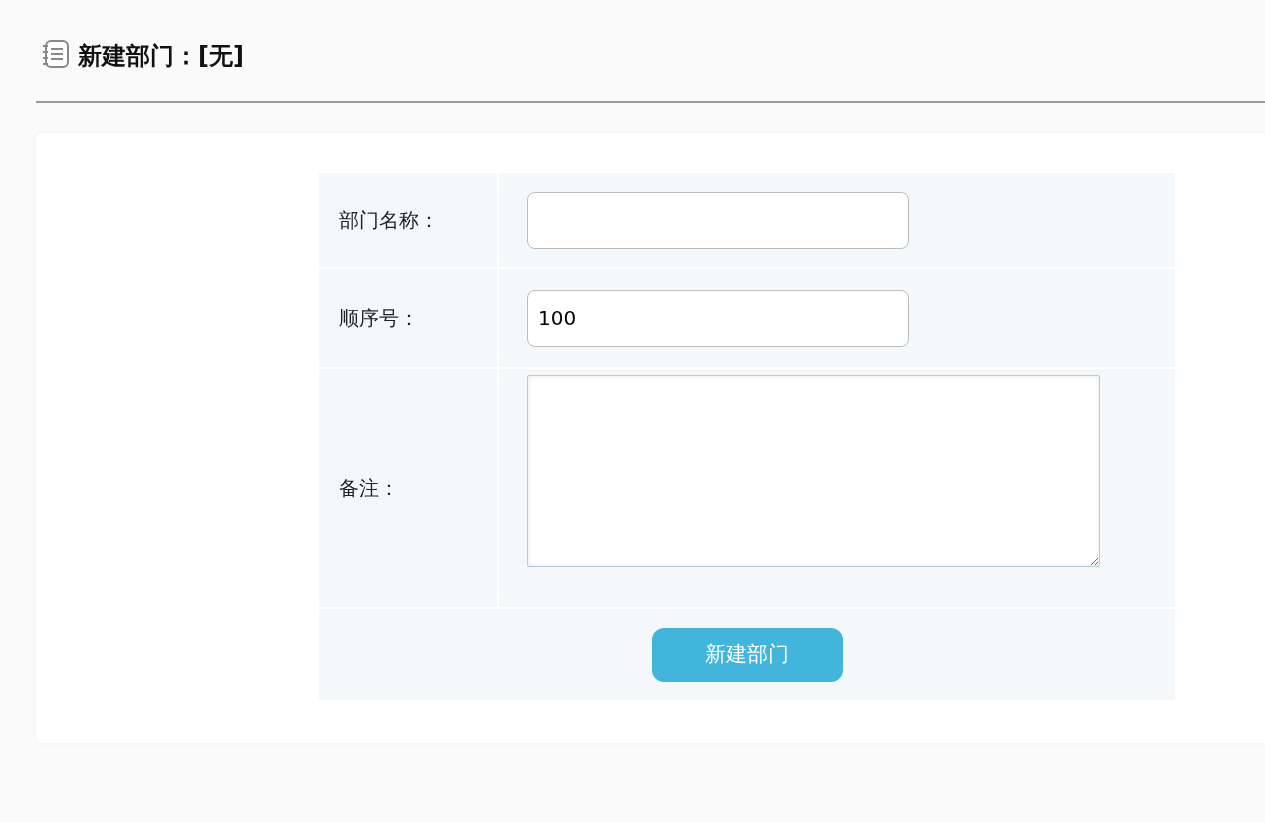 Image resolution: width=1265 pixels, height=822 pixels. I want to click on remark-field, so click(813, 471).